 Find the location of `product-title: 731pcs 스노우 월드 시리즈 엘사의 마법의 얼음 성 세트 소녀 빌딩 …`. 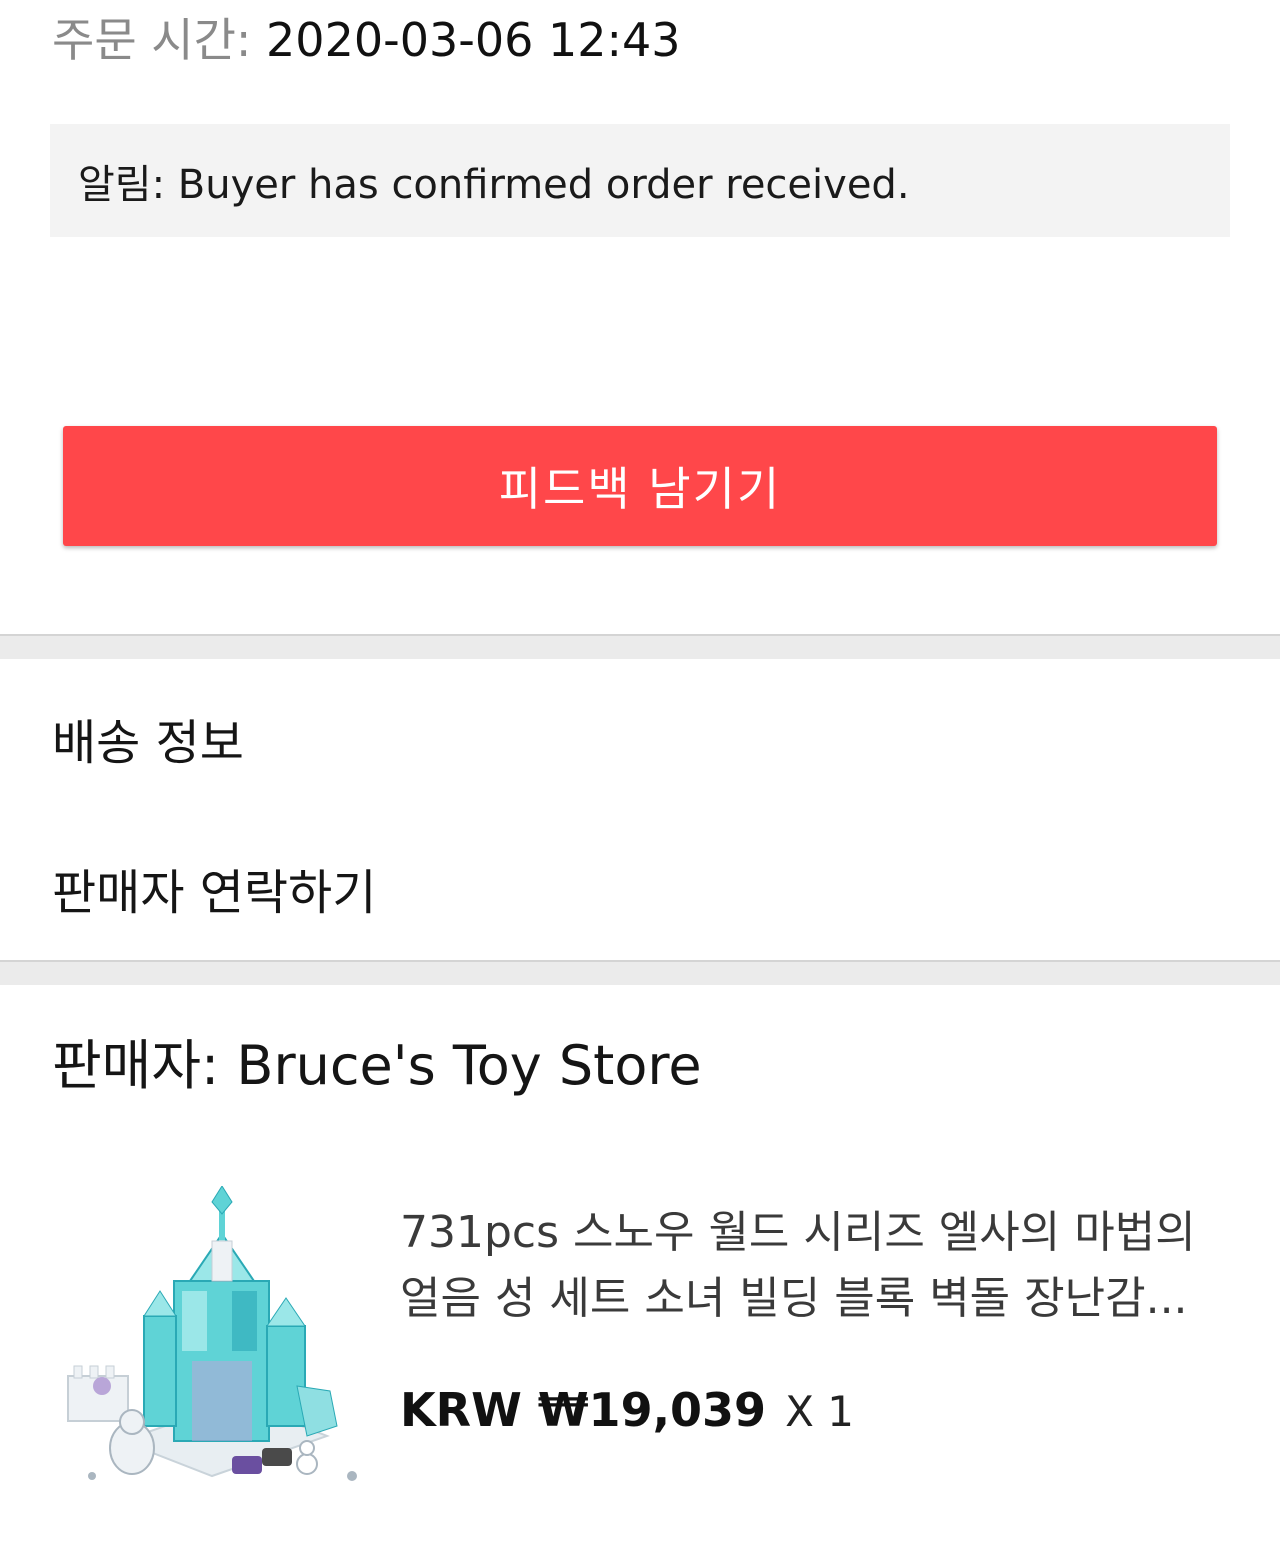

product-title: 731pcs 스노우 월드 시리즈 엘사의 마법의 얼음 성 세트 소녀 빌딩 … is located at coordinates (800, 1266).